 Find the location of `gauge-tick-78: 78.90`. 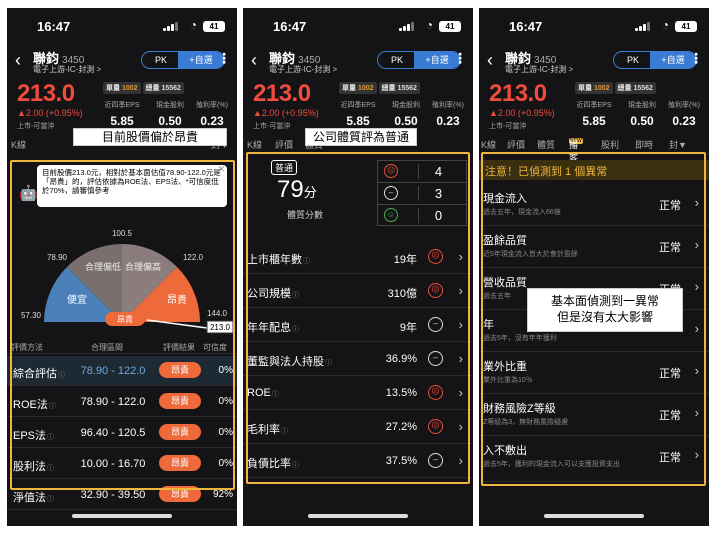

gauge-tick-78: 78.90 is located at coordinates (57, 257).